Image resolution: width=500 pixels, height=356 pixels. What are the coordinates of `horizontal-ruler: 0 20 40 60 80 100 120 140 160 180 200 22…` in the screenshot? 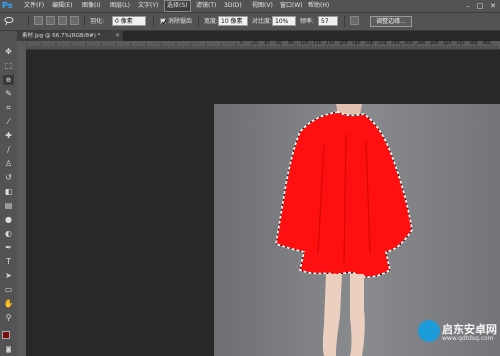 It's located at (263, 45).